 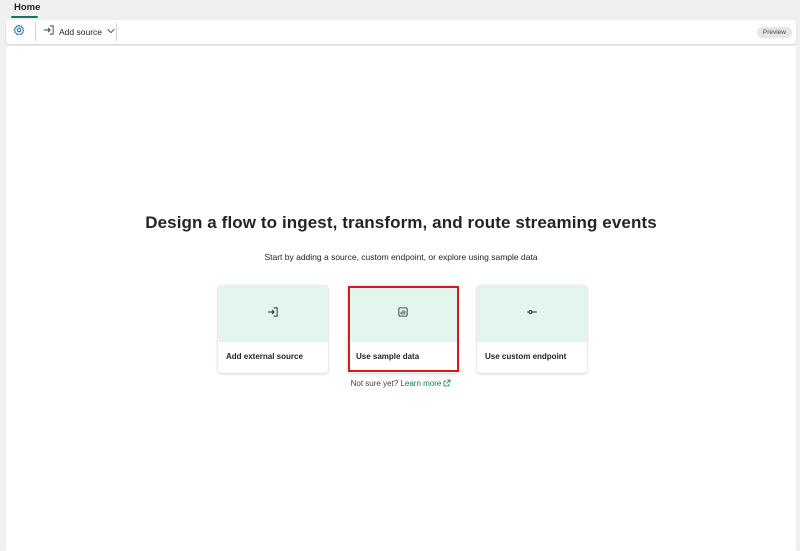 I want to click on add-source-icon, so click(x=49, y=32).